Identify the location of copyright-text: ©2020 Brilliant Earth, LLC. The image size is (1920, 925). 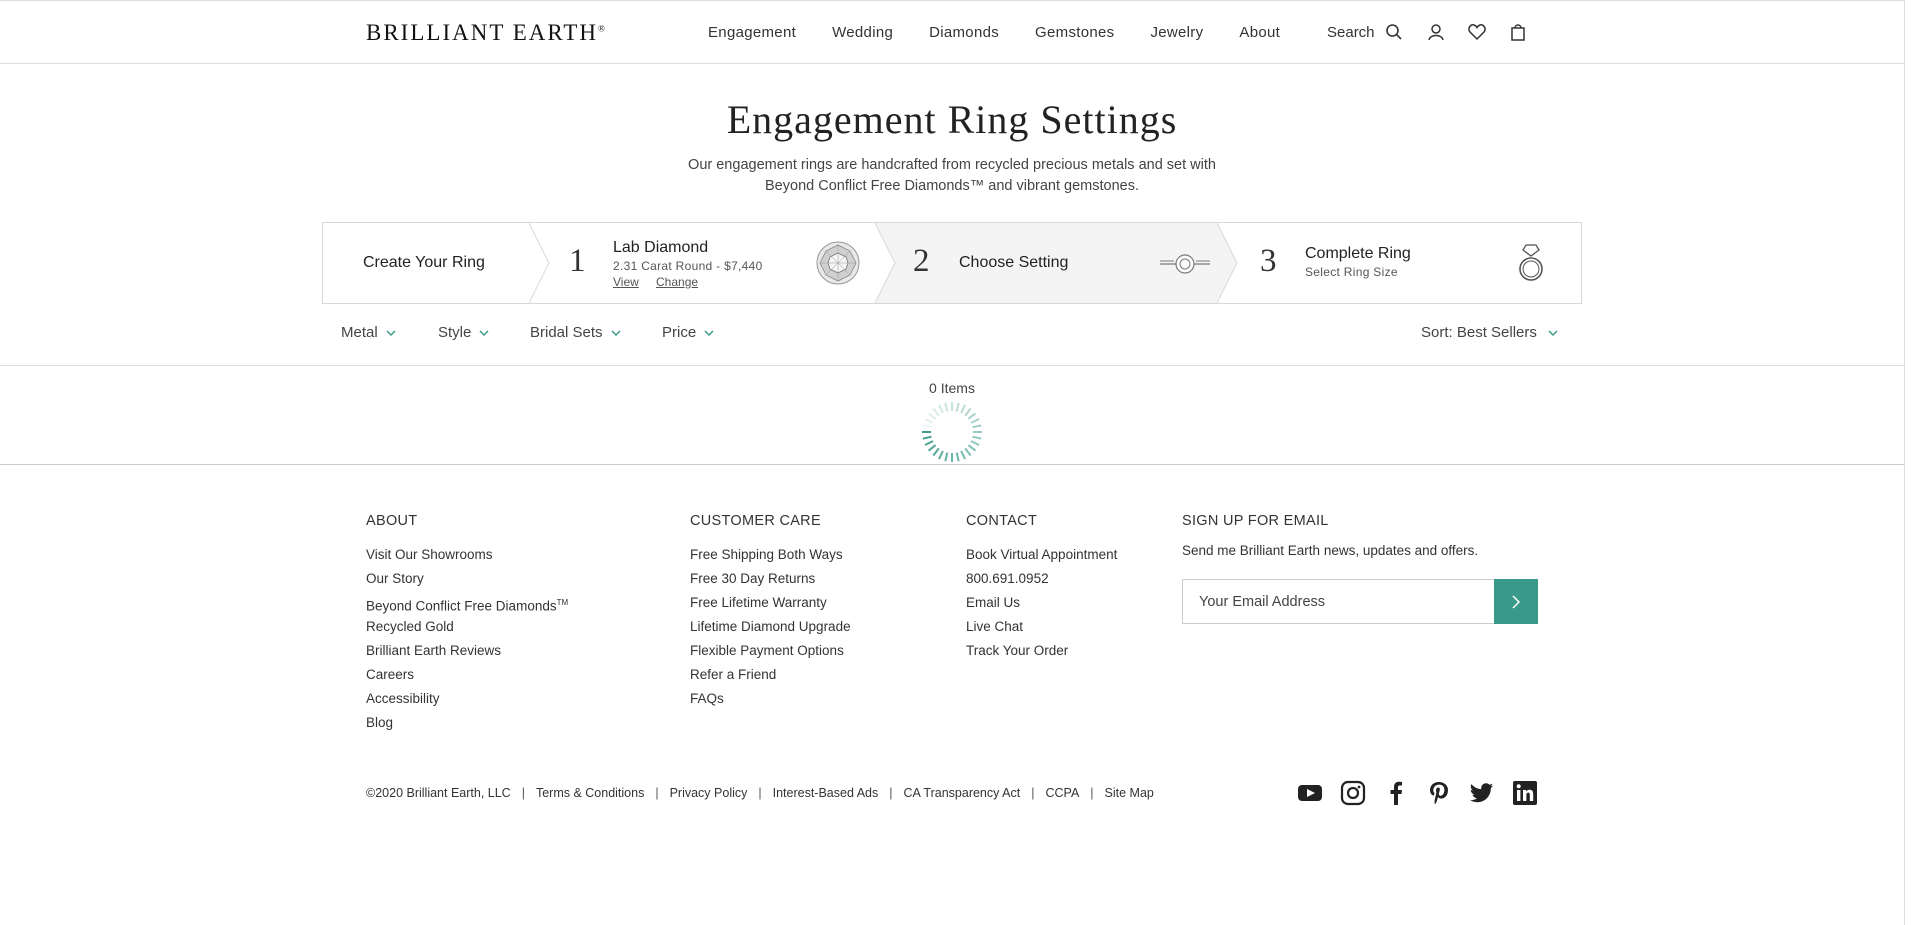
(438, 793).